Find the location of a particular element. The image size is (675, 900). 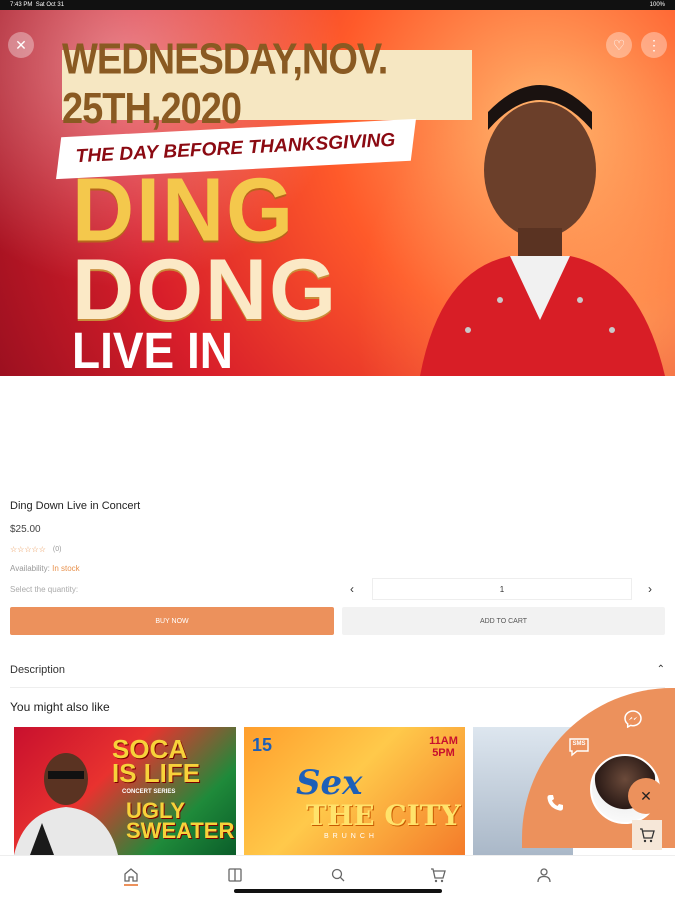

nav-catalog is located at coordinates (235, 875).